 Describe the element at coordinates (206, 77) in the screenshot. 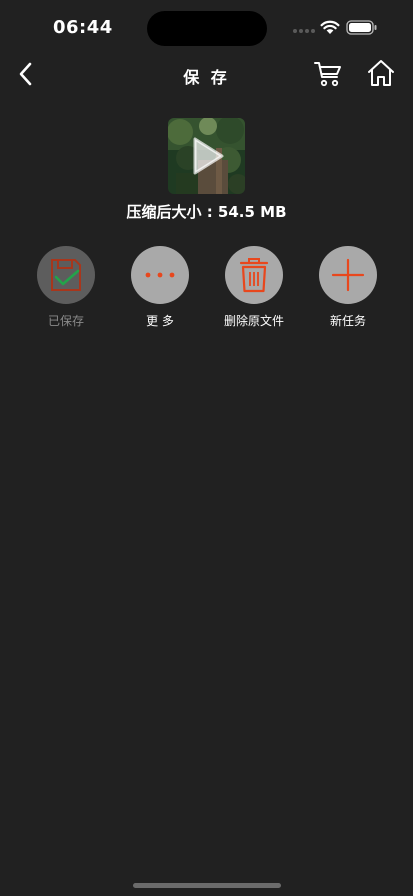

I see `page-title: 保 存` at that location.